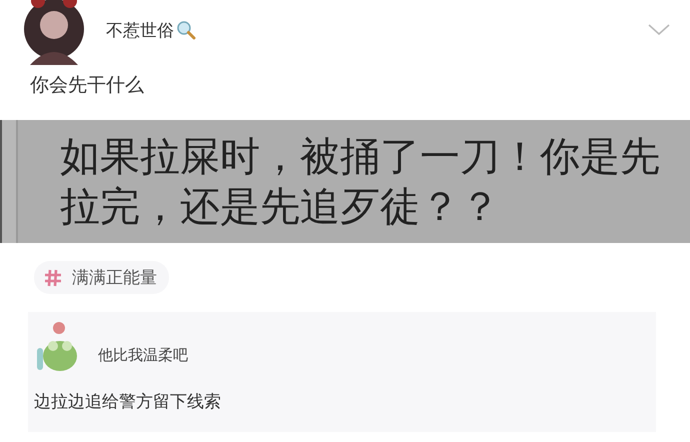 The height and width of the screenshot is (442, 690). What do you see at coordinates (128, 402) in the screenshot?
I see `comment-text: 边拉边追给警方留下线索` at bounding box center [128, 402].